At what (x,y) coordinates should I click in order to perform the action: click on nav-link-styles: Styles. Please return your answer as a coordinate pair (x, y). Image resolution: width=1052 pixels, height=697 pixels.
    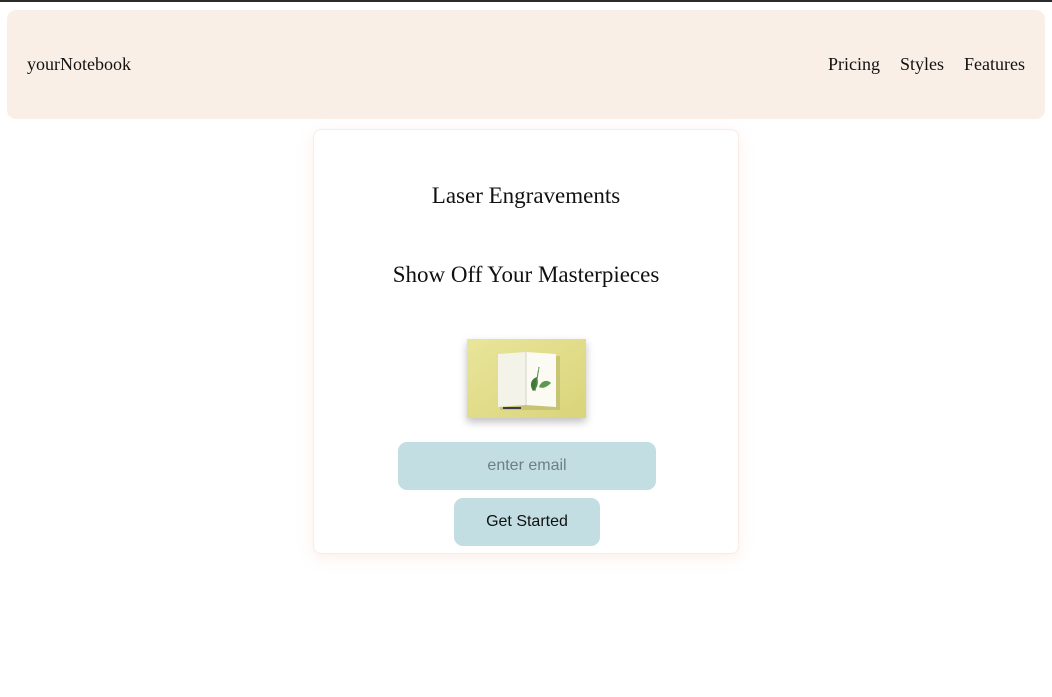
    Looking at the image, I should click on (922, 64).